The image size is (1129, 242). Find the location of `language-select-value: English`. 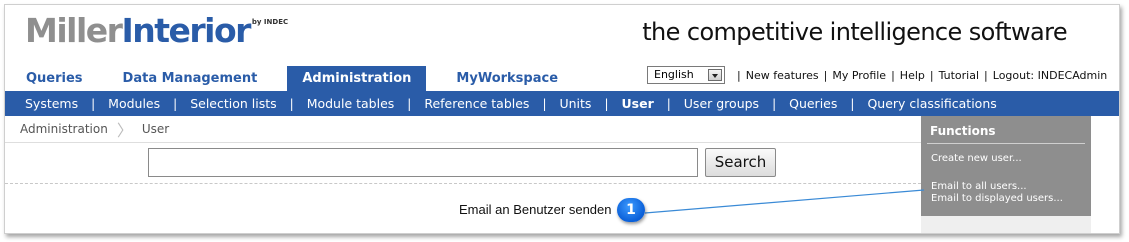

language-select-value: English is located at coordinates (674, 74).